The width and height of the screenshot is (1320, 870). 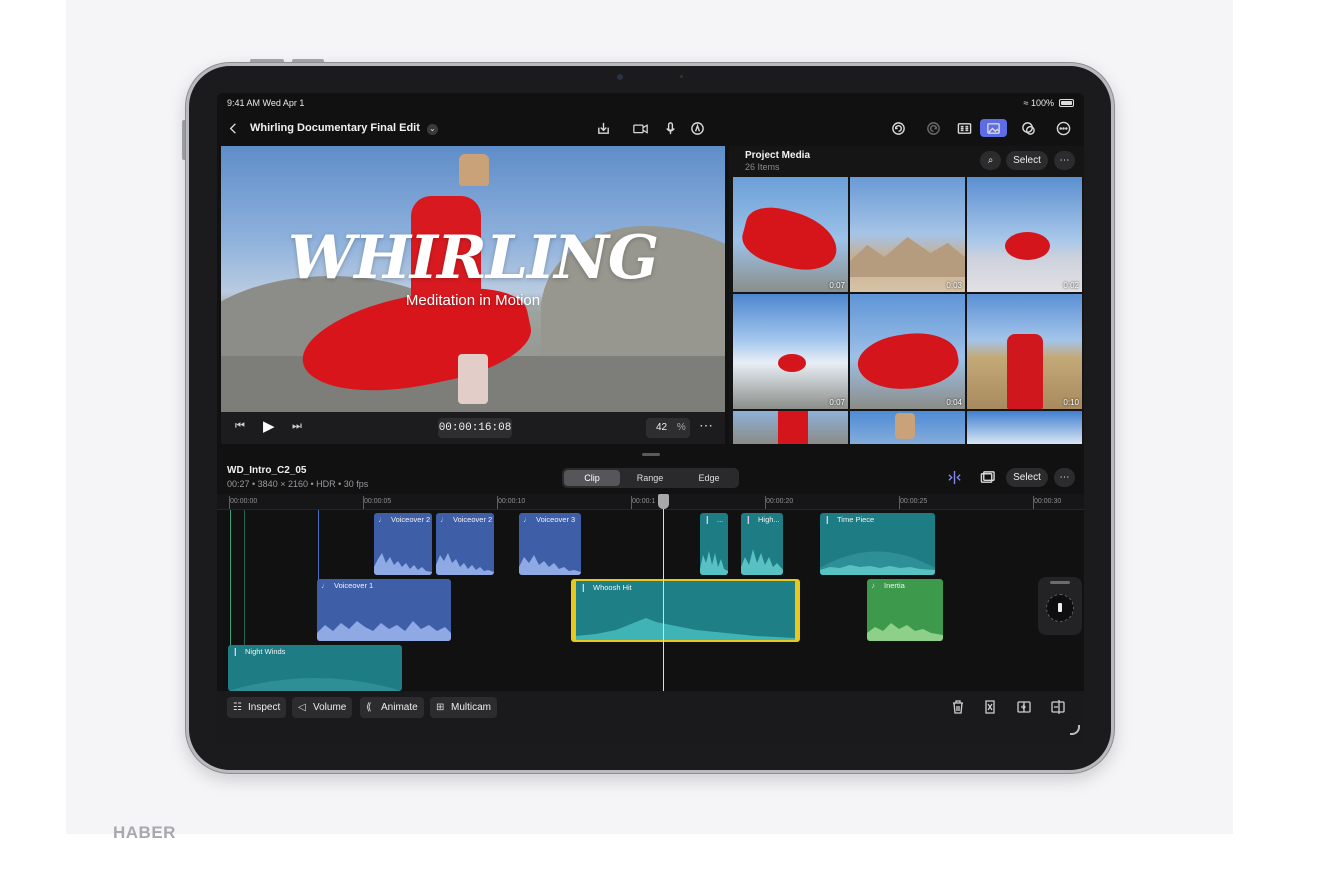 I want to click on timeline-clip-music: ❙ Time Piece, so click(x=877, y=544).